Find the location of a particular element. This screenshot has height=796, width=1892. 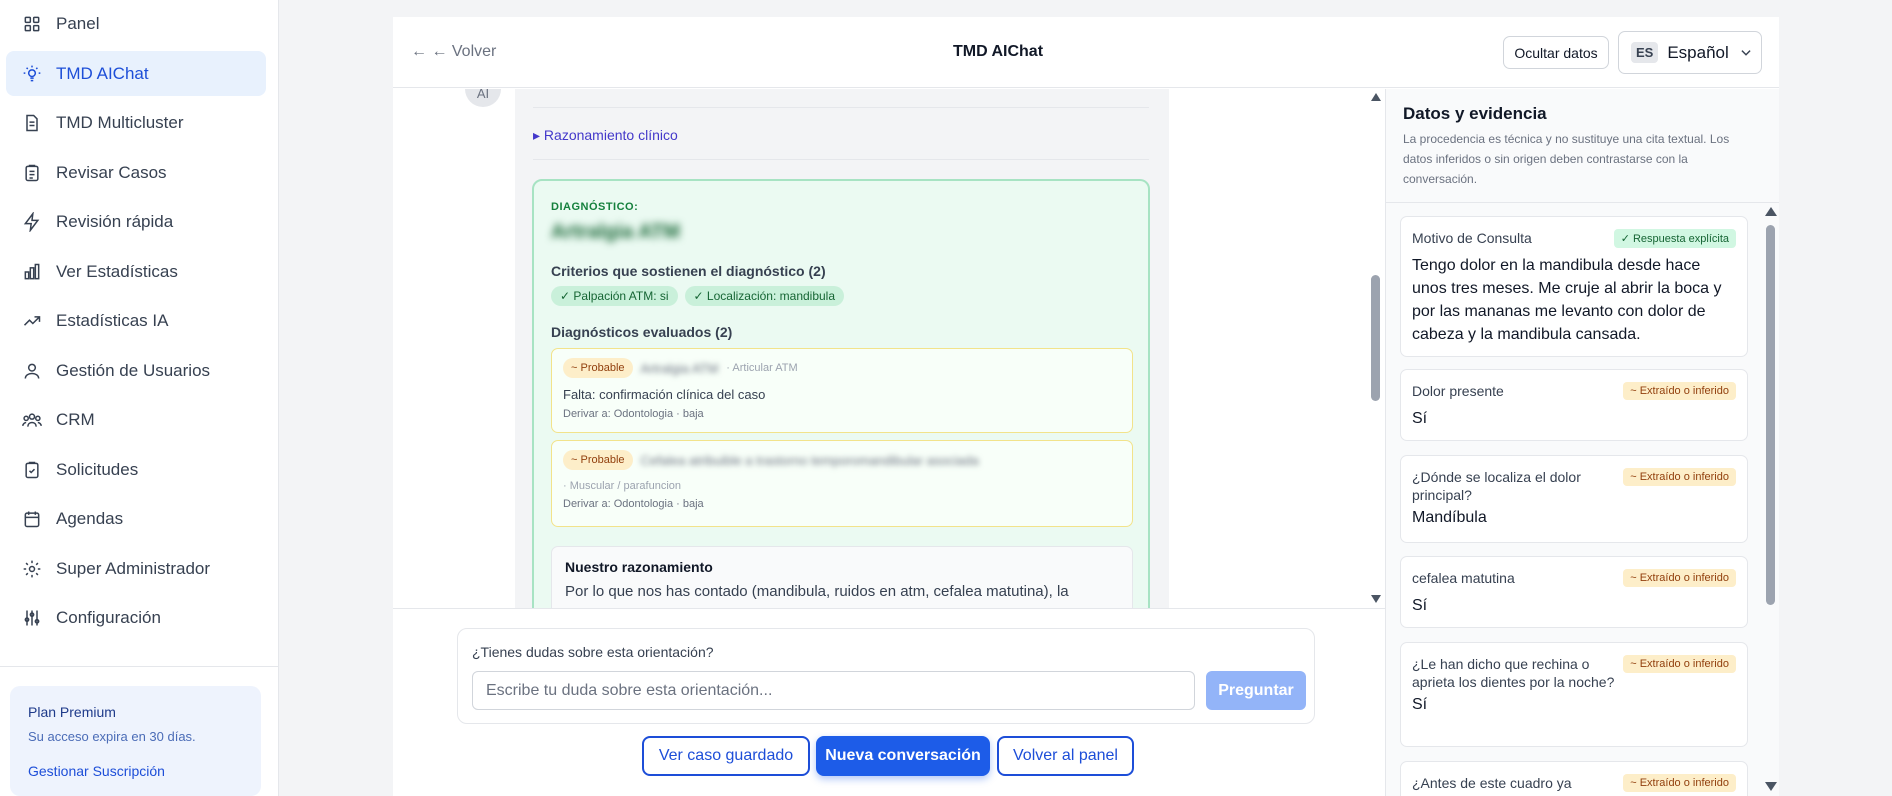

document-icon is located at coordinates (32, 123).